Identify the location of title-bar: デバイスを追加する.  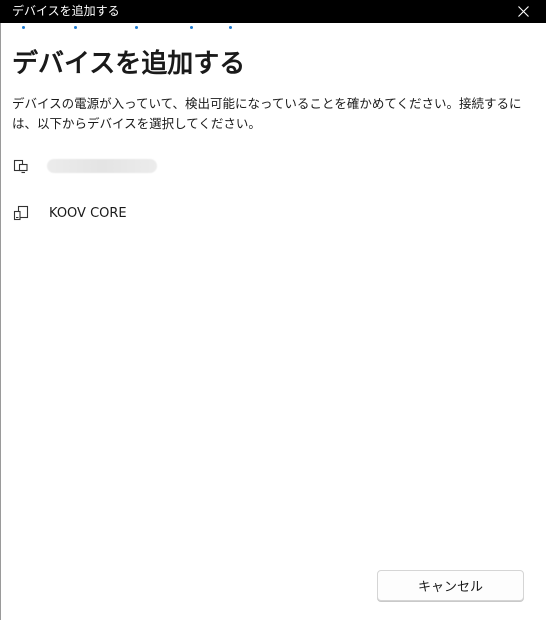
(273, 11).